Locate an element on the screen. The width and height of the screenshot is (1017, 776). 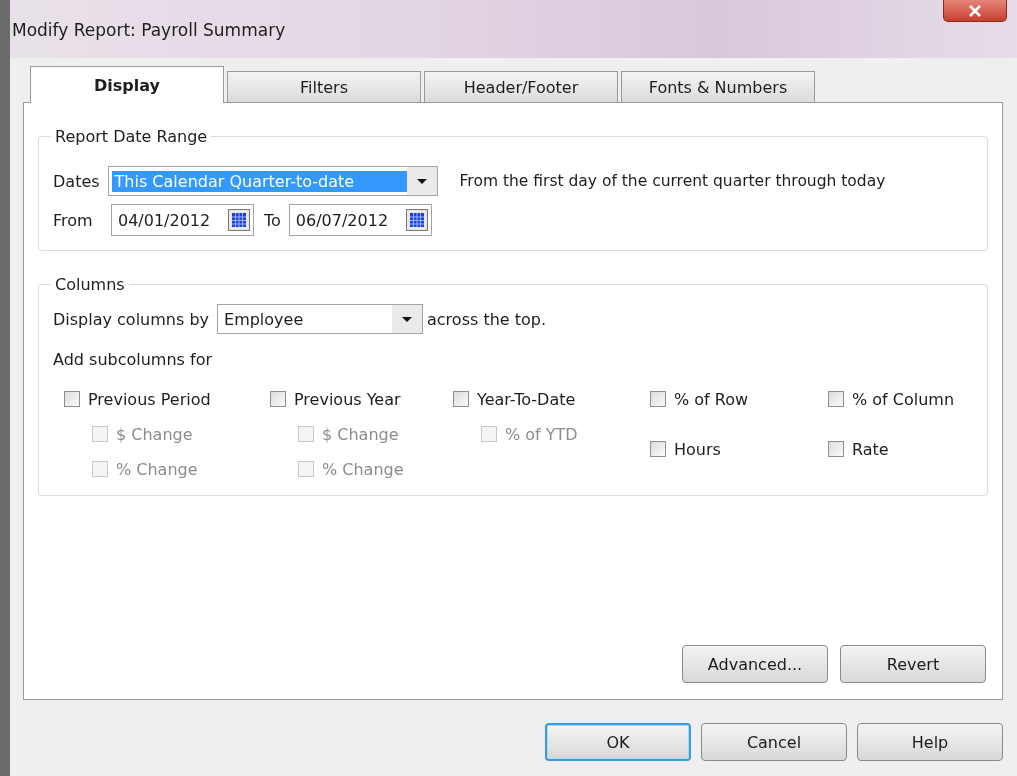
checkbox-label: Hours is located at coordinates (697, 449).